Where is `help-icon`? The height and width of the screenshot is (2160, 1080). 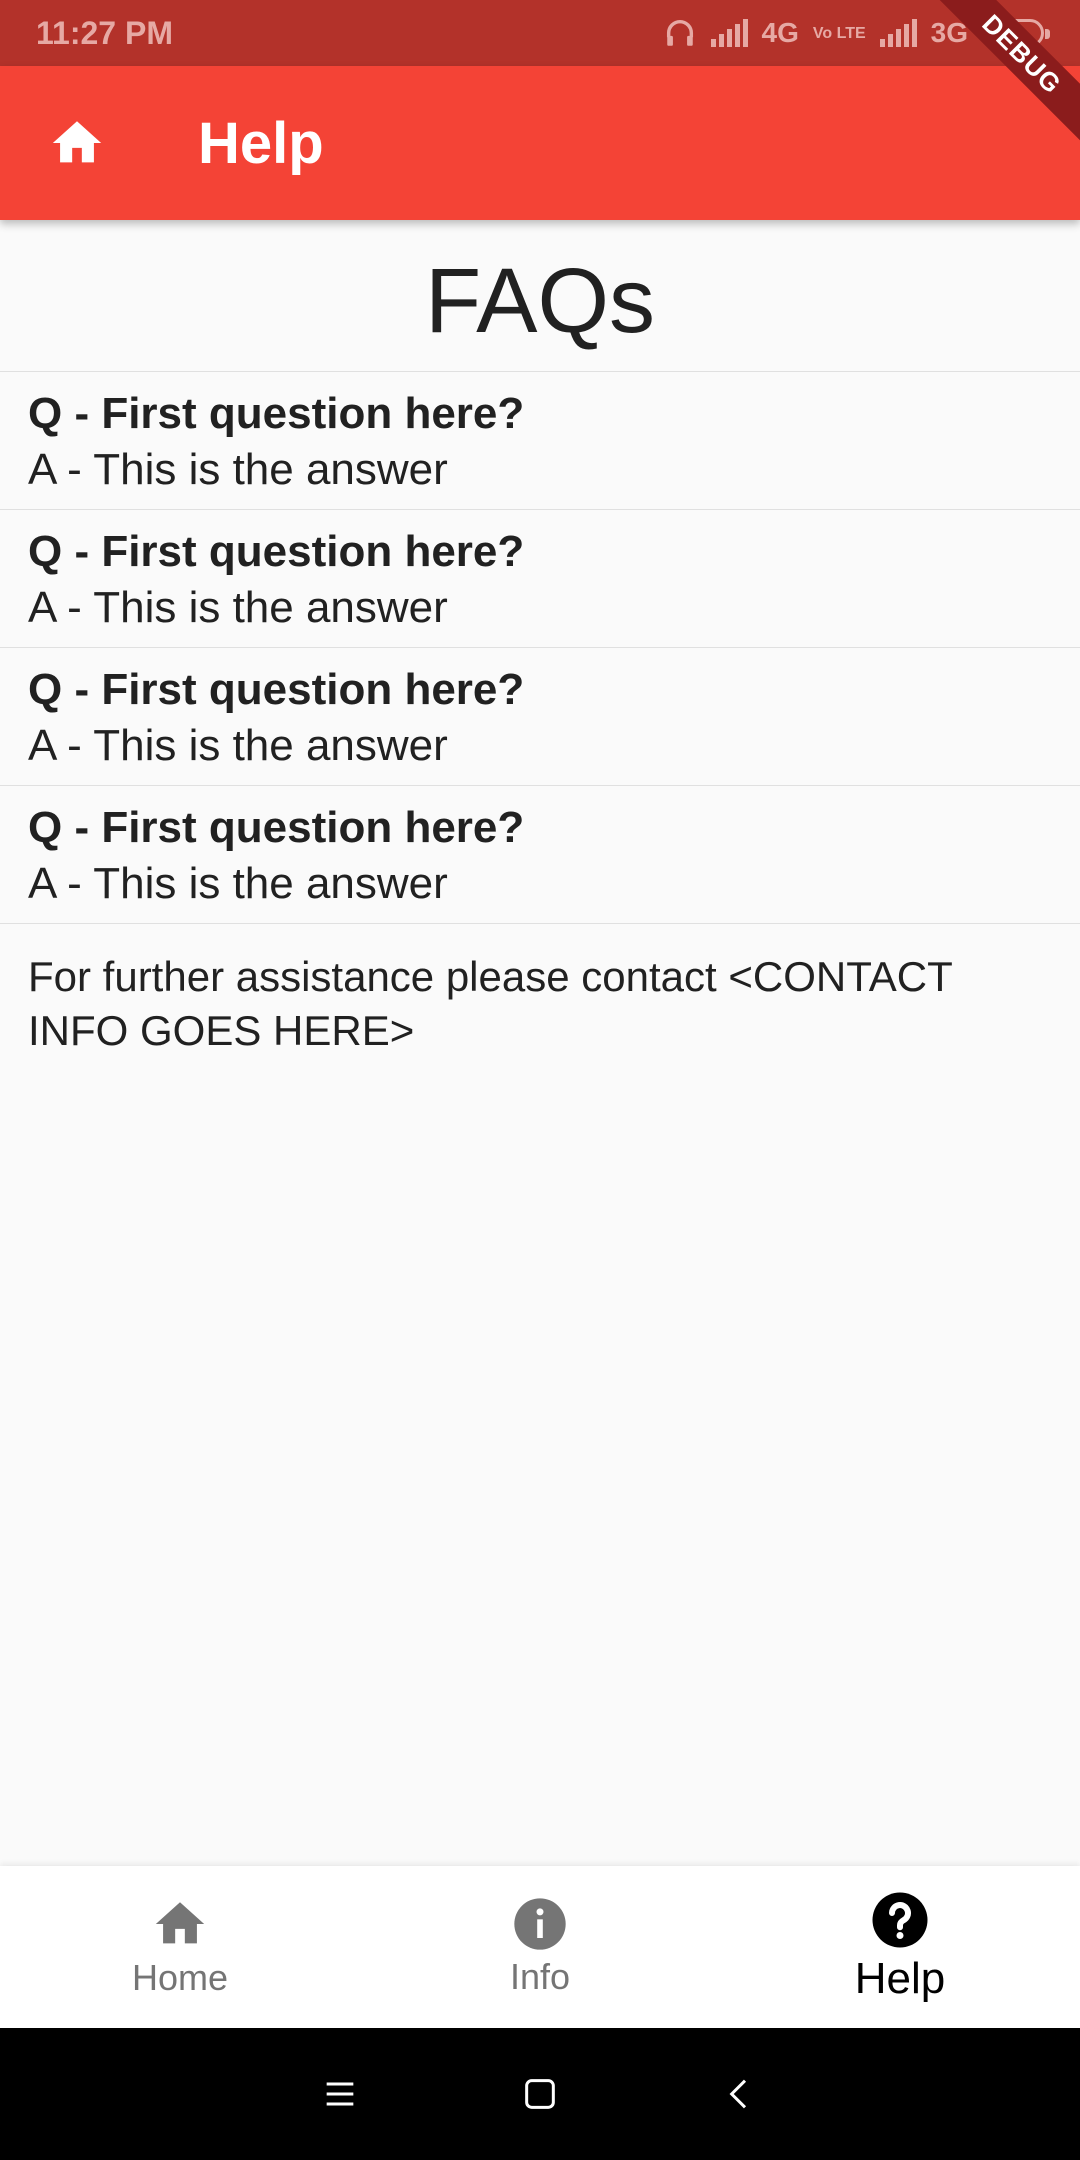 help-icon is located at coordinates (900, 1920).